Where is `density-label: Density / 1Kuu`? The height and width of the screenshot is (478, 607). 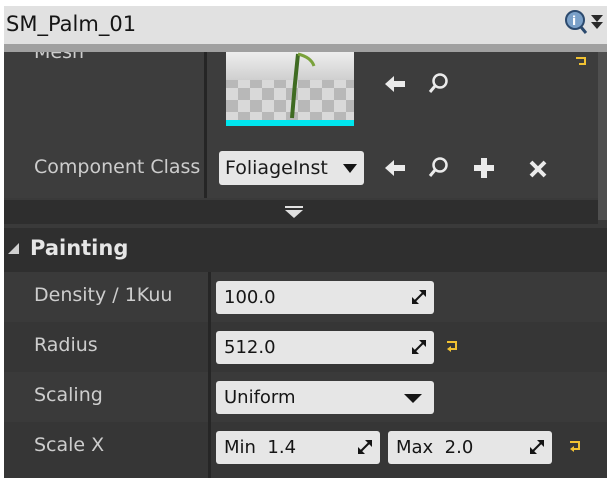
density-label: Density / 1Kuu is located at coordinates (103, 295).